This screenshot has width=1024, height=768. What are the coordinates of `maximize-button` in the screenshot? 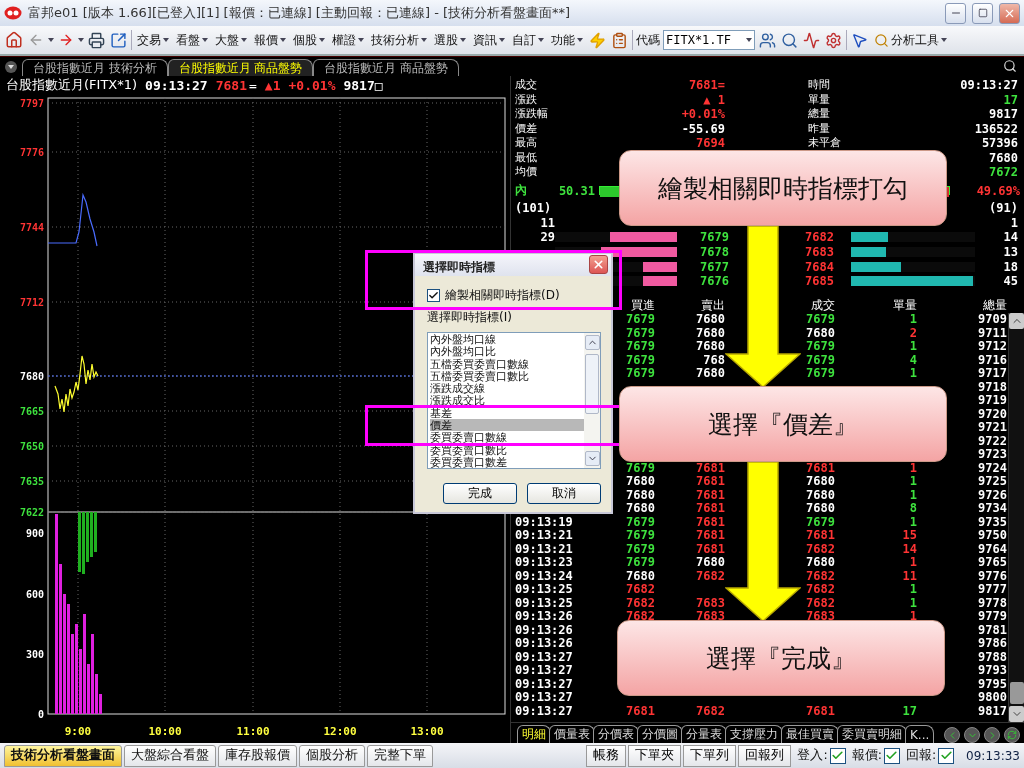 It's located at (982, 13).